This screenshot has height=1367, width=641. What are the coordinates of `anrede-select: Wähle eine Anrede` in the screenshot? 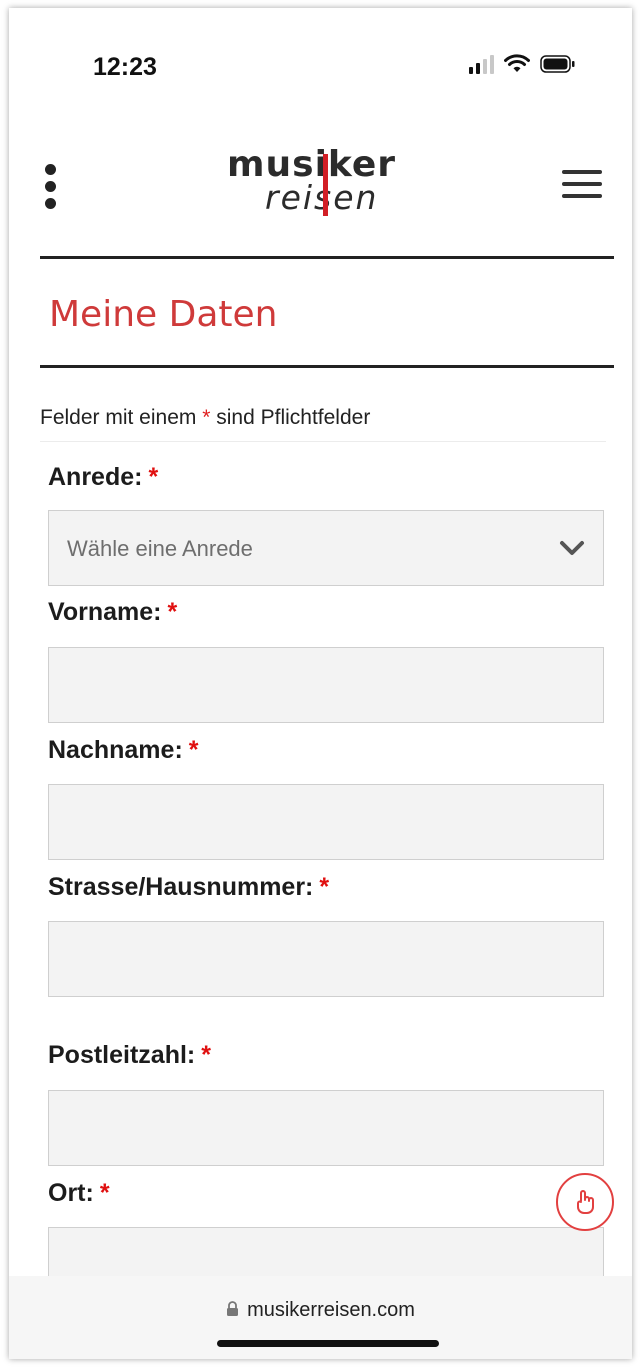 It's located at (326, 548).